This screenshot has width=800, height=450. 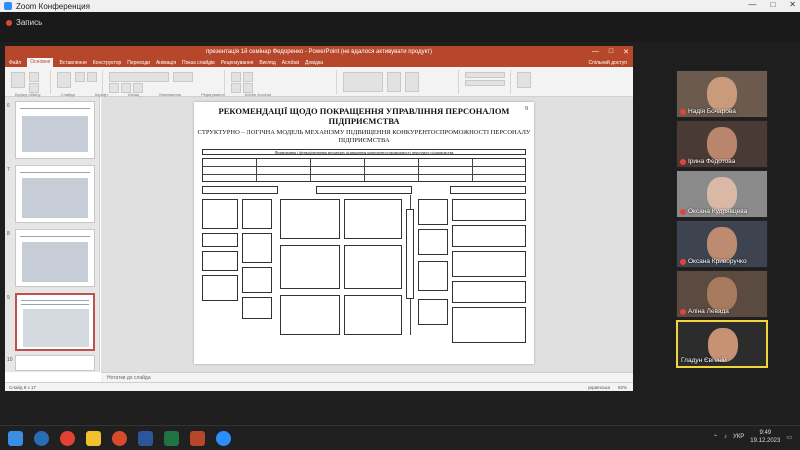 What do you see at coordinates (715, 437) in the screenshot?
I see `chevron-up-icon: ⌃` at bounding box center [715, 437].